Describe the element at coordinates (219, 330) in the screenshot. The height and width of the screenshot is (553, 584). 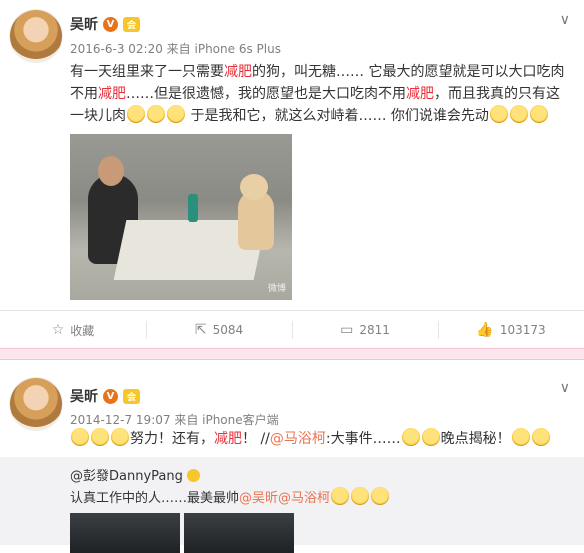
I see `repost-button: ⇱ 5084` at that location.